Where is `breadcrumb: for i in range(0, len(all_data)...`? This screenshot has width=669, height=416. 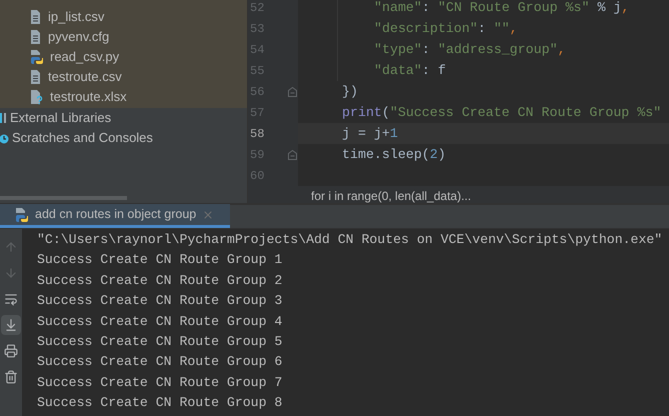
breadcrumb: for i in range(0, len(all_data)... is located at coordinates (391, 195).